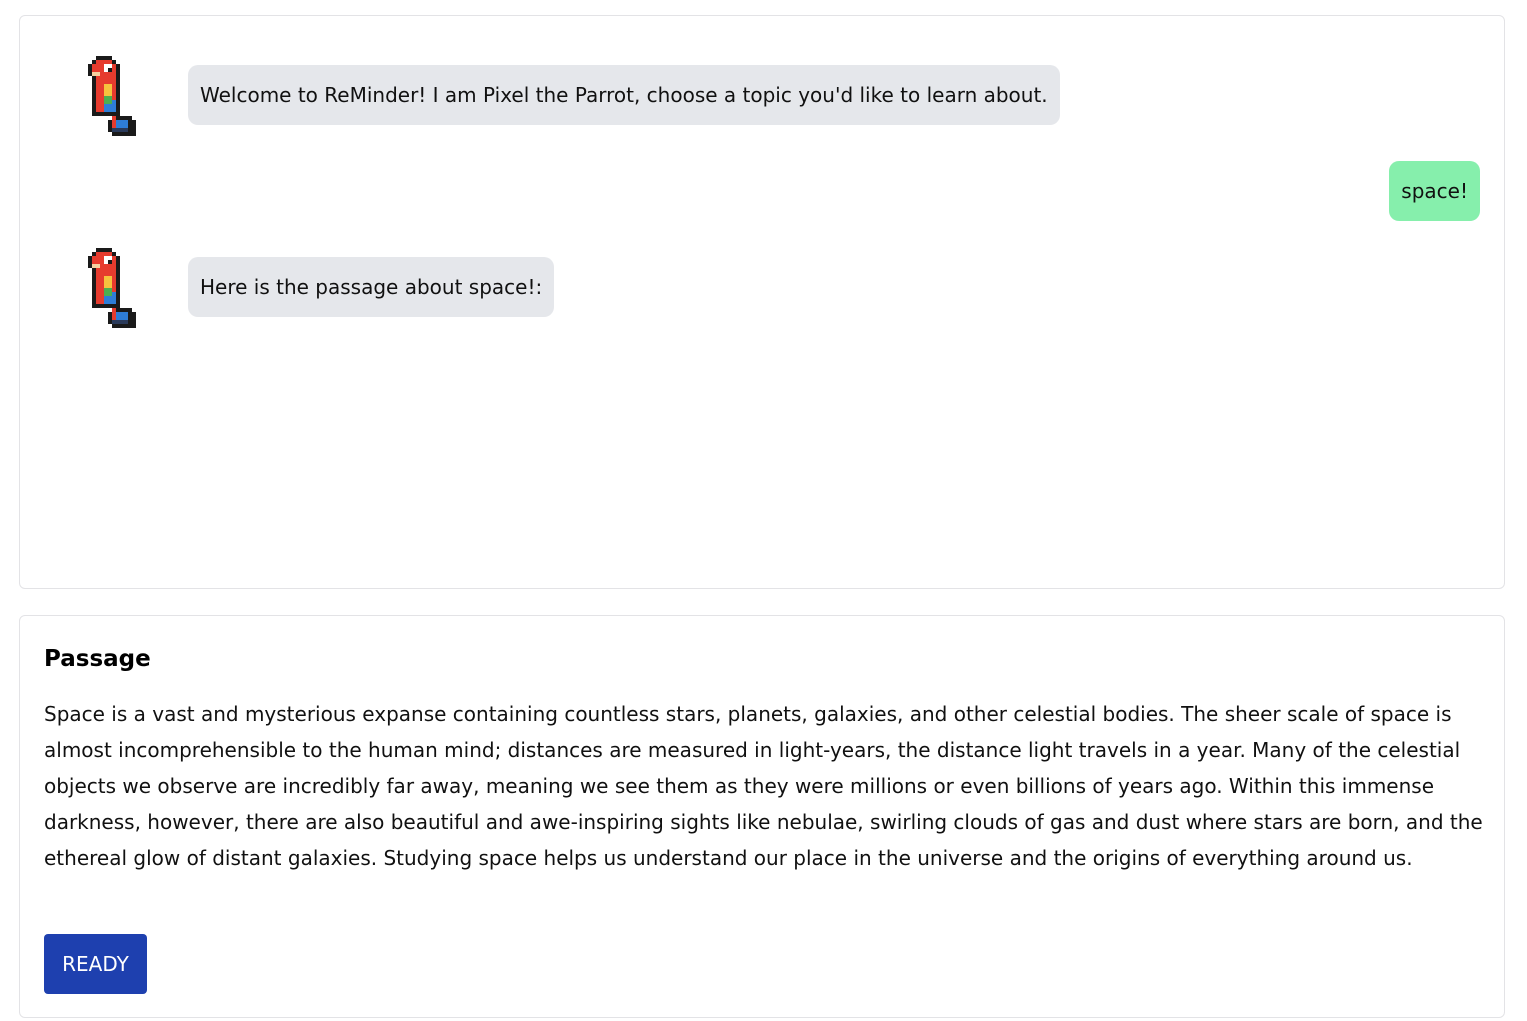 The height and width of the screenshot is (1021, 1527). Describe the element at coordinates (371, 287) in the screenshot. I see `bot-message-bubble: Here is the passage about space!:` at that location.